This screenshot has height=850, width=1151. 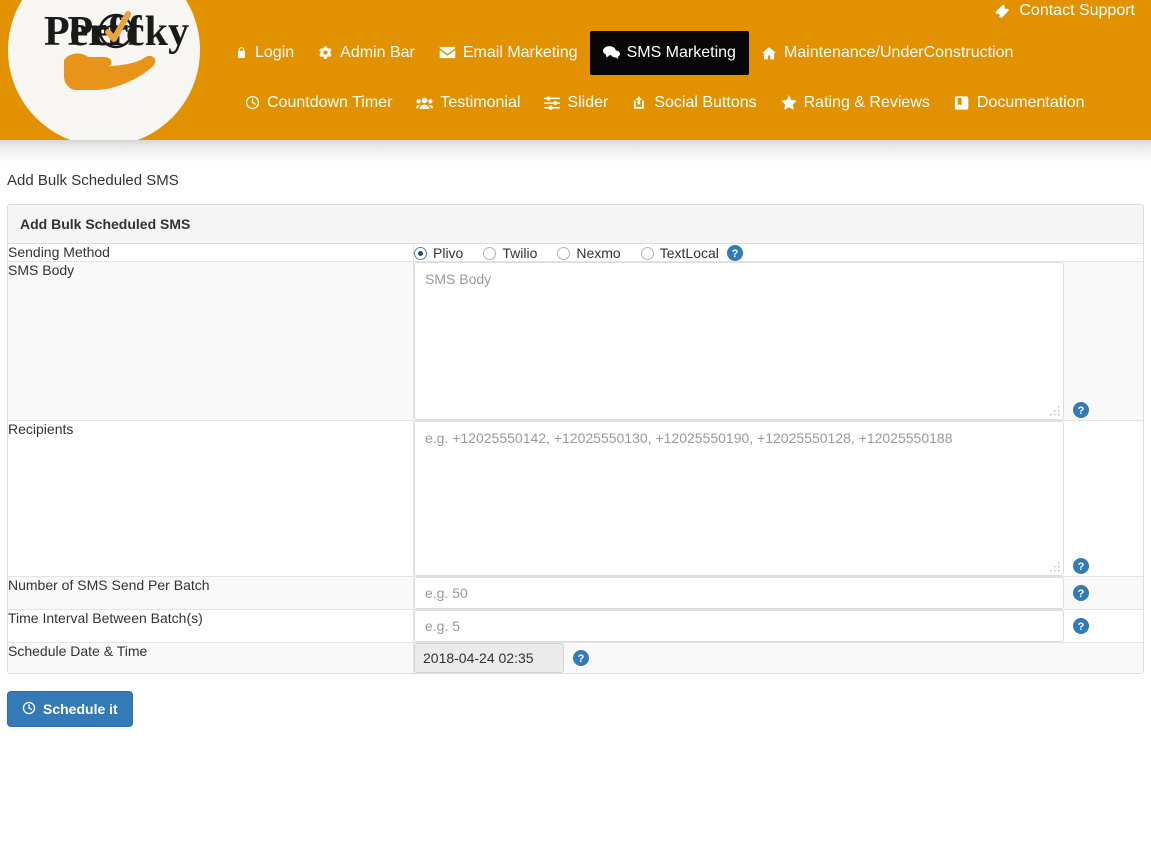 I want to click on radio-option-textlocal: TextLocal, so click(x=679, y=253).